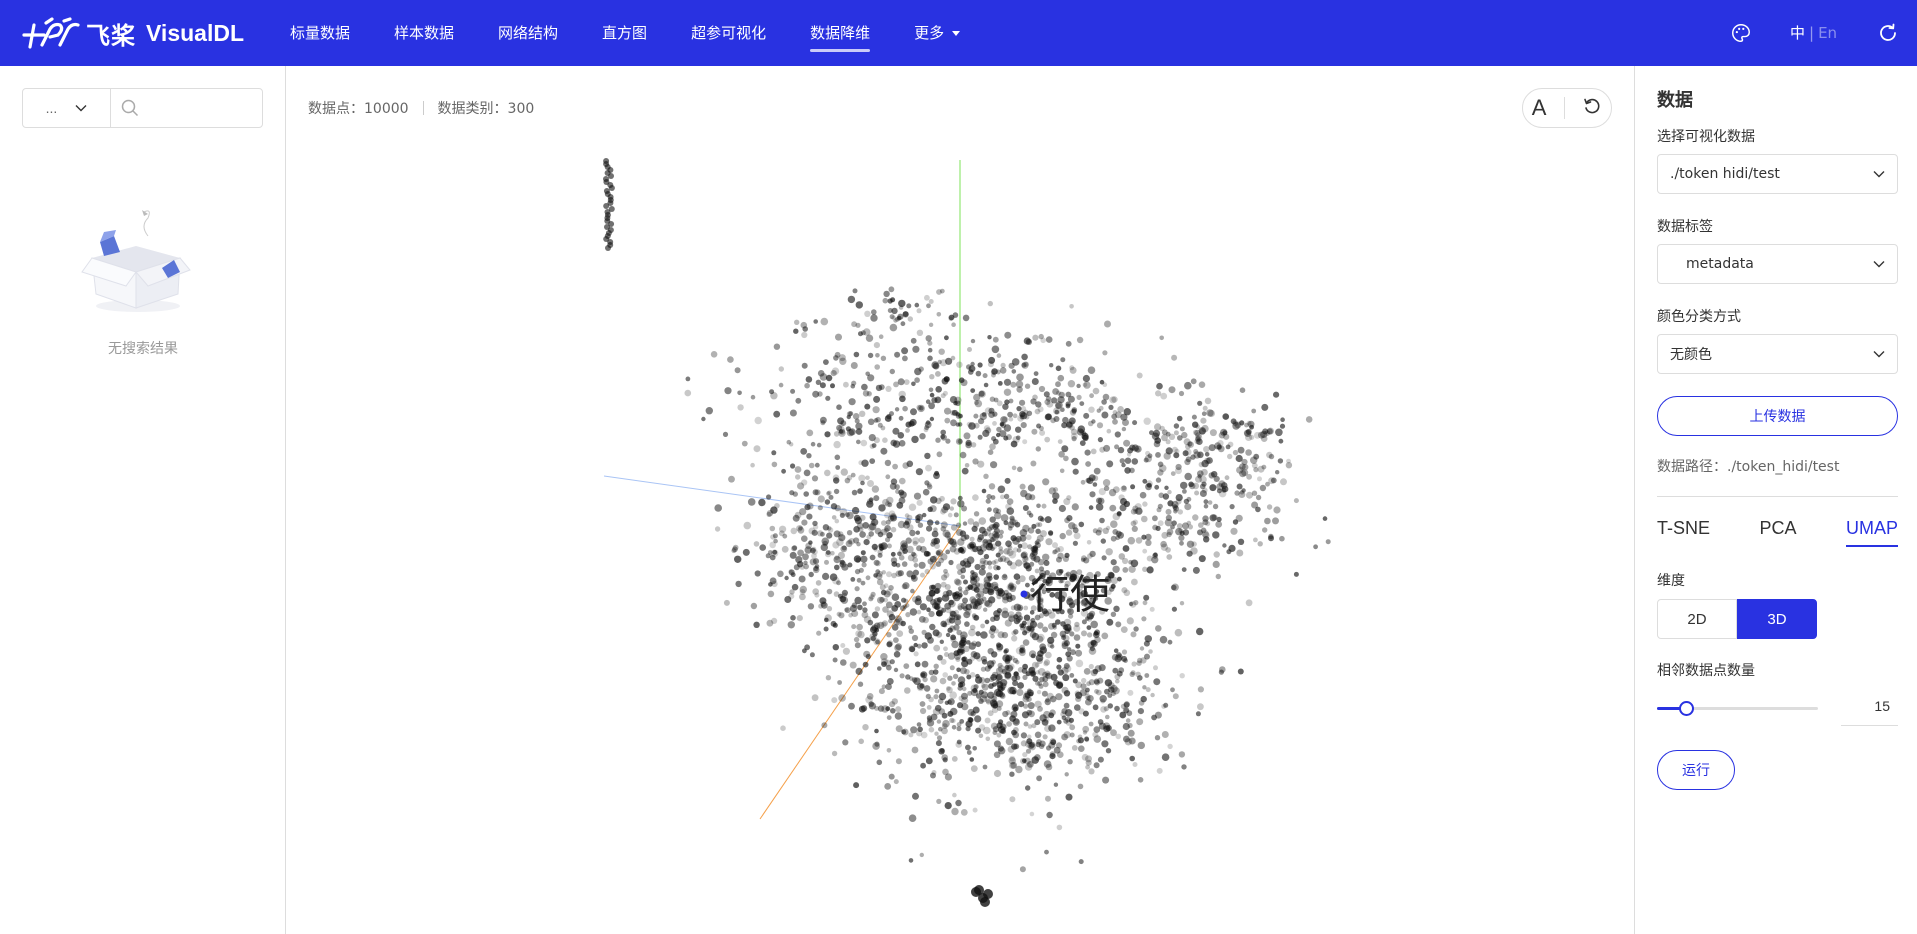 The image size is (1917, 934). I want to click on lang-zh: 中, so click(1797, 33).